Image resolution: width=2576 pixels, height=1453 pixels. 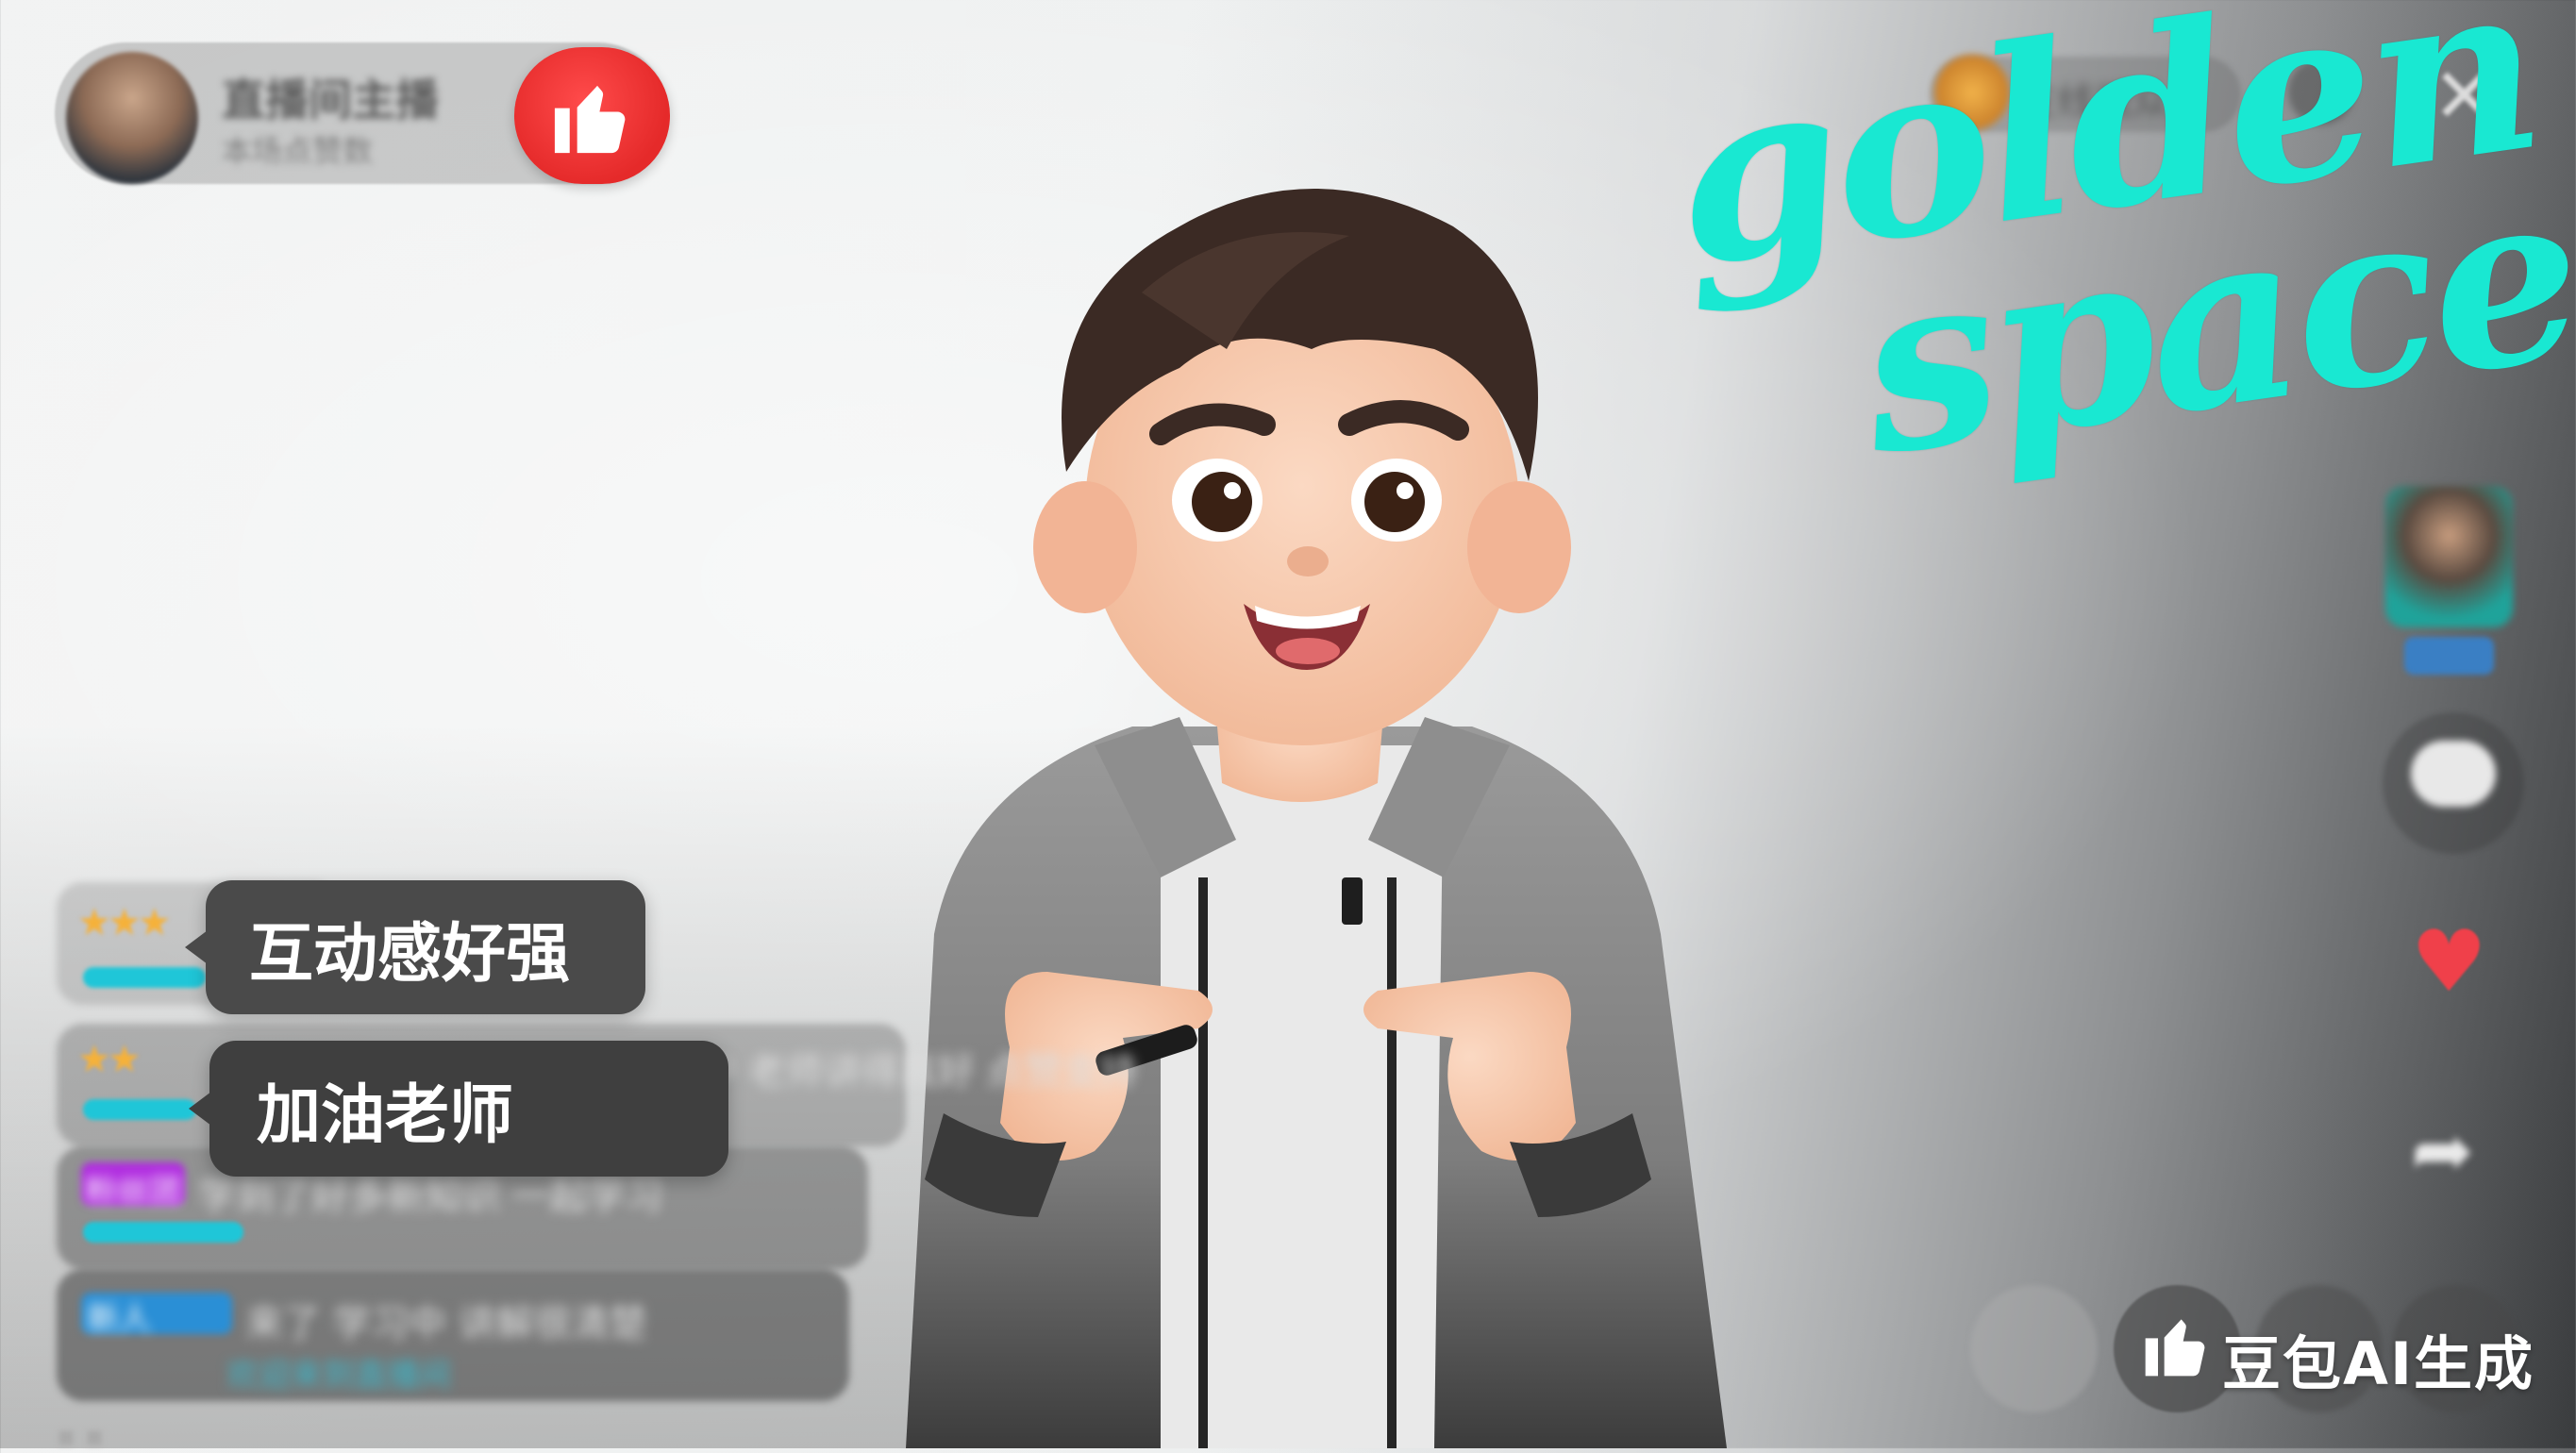 I want to click on share-icon: ➦, so click(x=2442, y=1151).